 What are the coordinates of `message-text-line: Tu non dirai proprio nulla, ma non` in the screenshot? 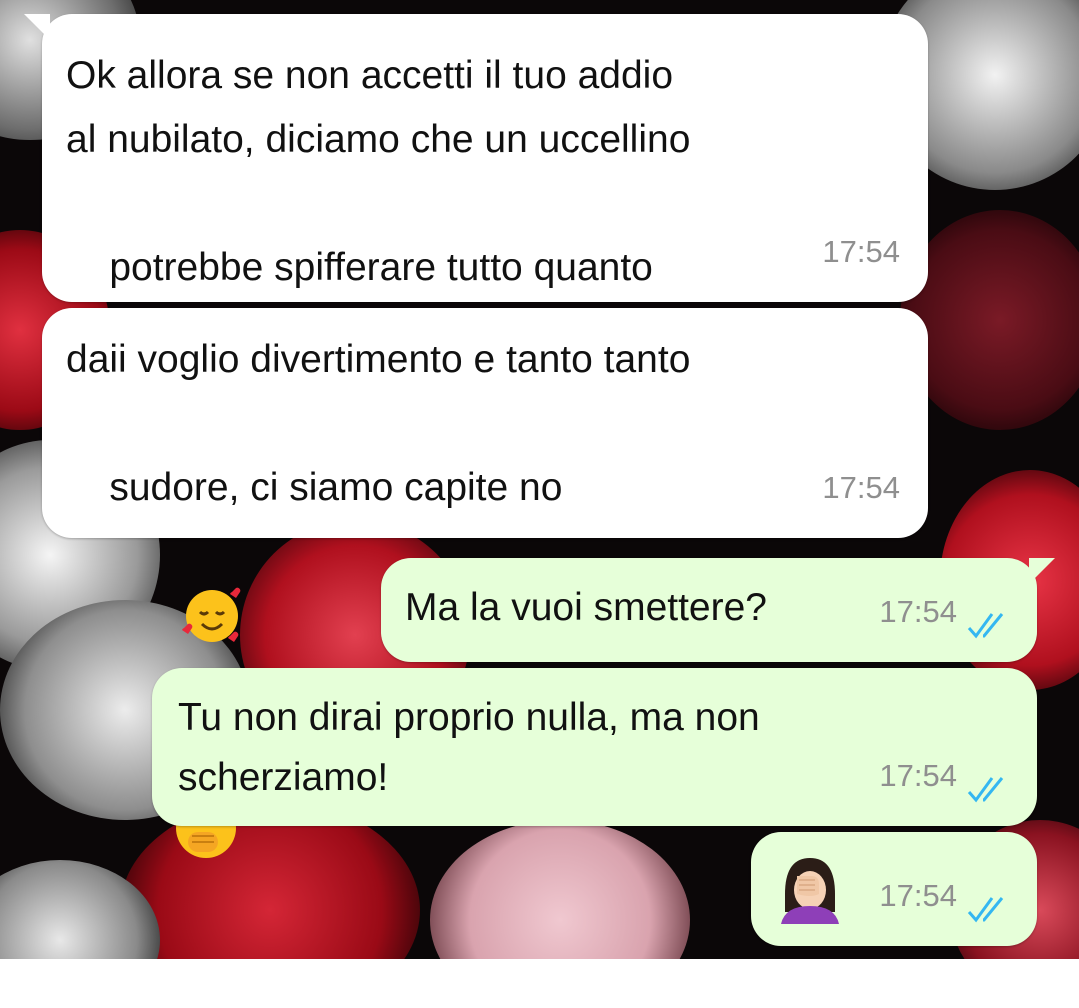 It's located at (469, 717).